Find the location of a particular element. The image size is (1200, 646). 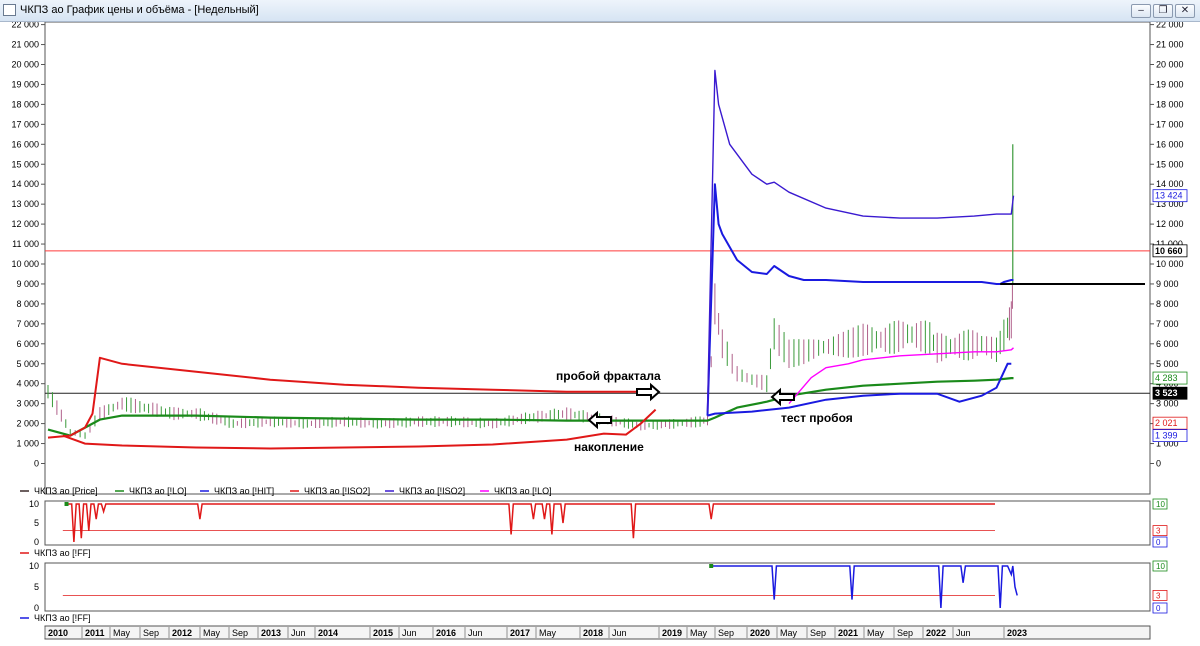

y-tick-label-left: 22 000 is located at coordinates (25, 26).